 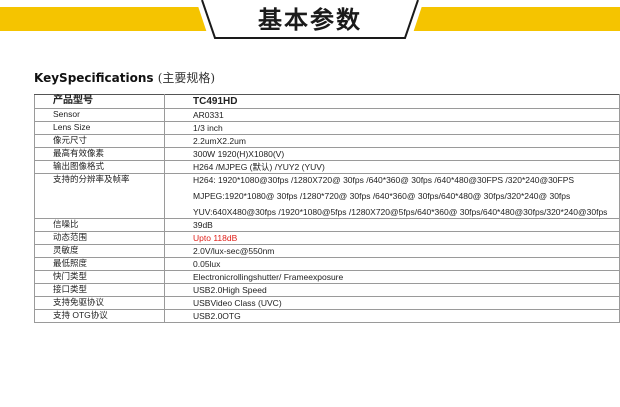 What do you see at coordinates (239, 154) in the screenshot?
I see `spec-value-line: 300W 1920(H)X1080(V)` at bounding box center [239, 154].